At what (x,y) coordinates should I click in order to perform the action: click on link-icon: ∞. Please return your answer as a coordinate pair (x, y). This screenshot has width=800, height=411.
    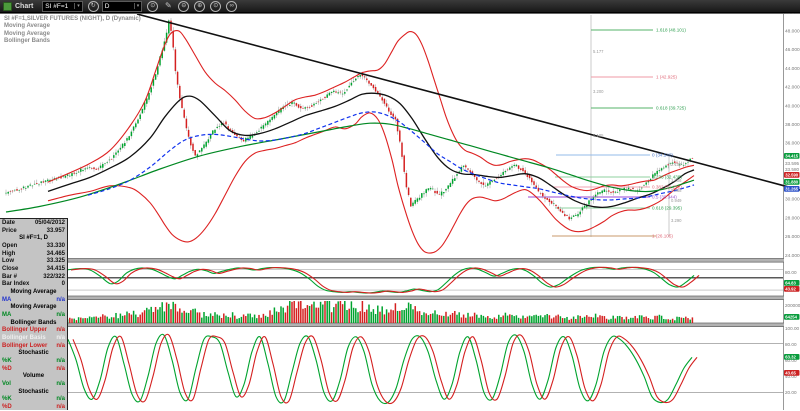
    Looking at the image, I should click on (232, 6).